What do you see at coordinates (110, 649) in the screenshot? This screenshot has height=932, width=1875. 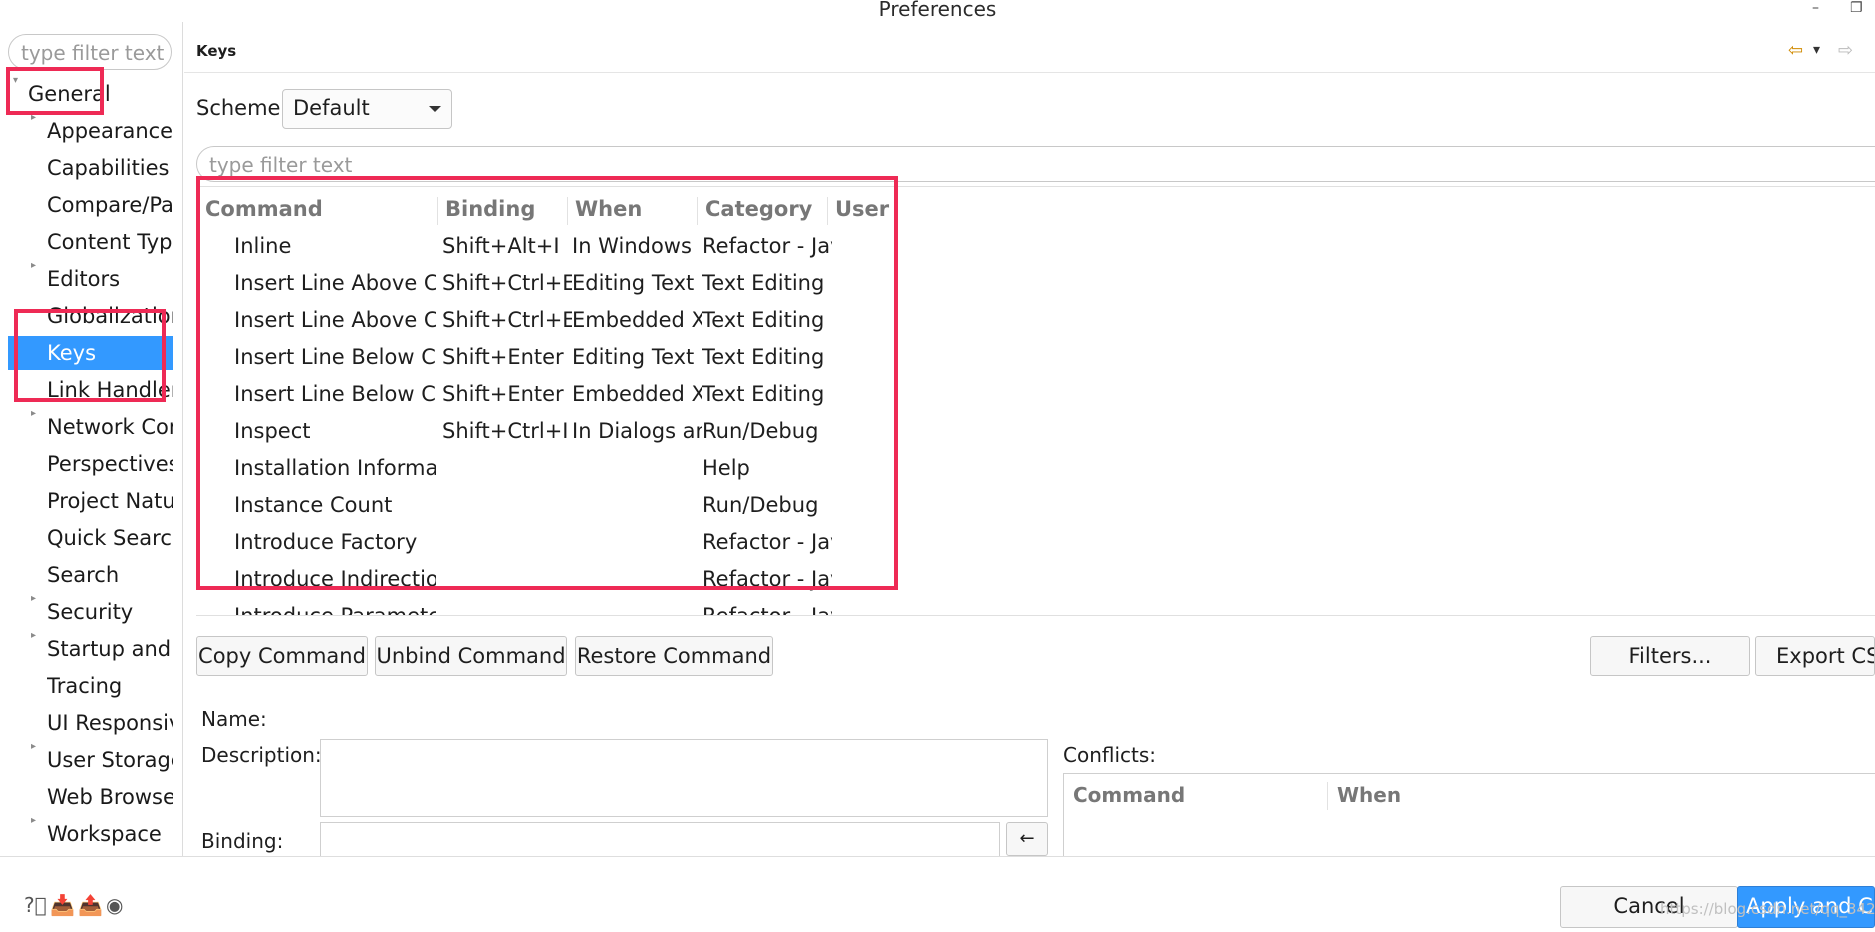 I see `sidebar-item-startup-and-shutdown: Startup and Shutdown` at bounding box center [110, 649].